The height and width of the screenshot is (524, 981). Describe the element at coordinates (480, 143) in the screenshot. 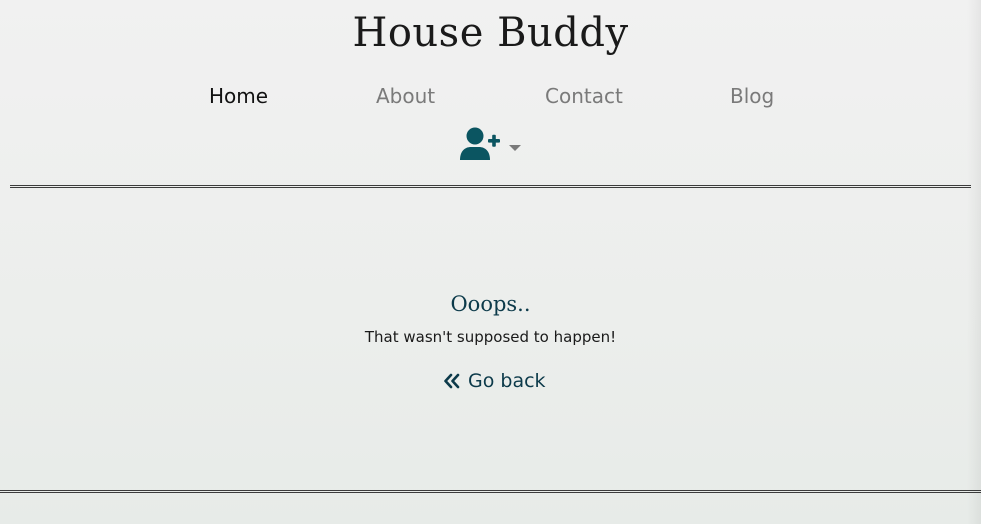

I see `user-plus-icon` at that location.